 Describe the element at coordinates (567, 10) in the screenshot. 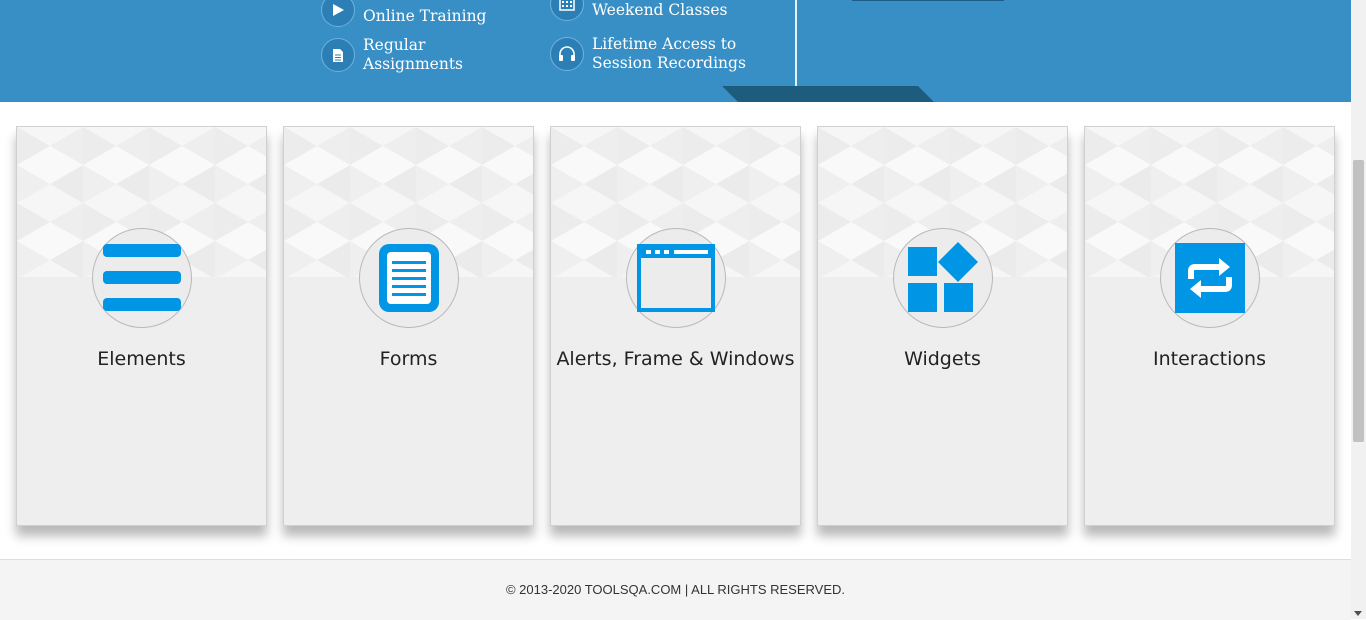

I see `calendar-icon` at that location.